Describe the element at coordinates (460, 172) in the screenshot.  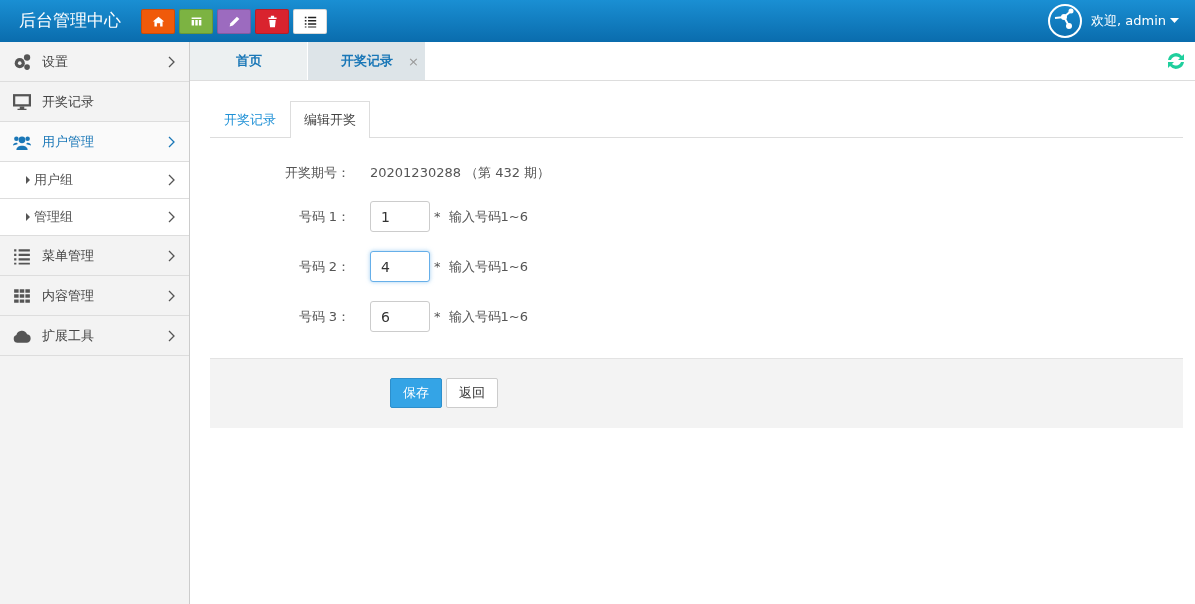
I see `period-value: 20201230288 （第 432 期）` at that location.